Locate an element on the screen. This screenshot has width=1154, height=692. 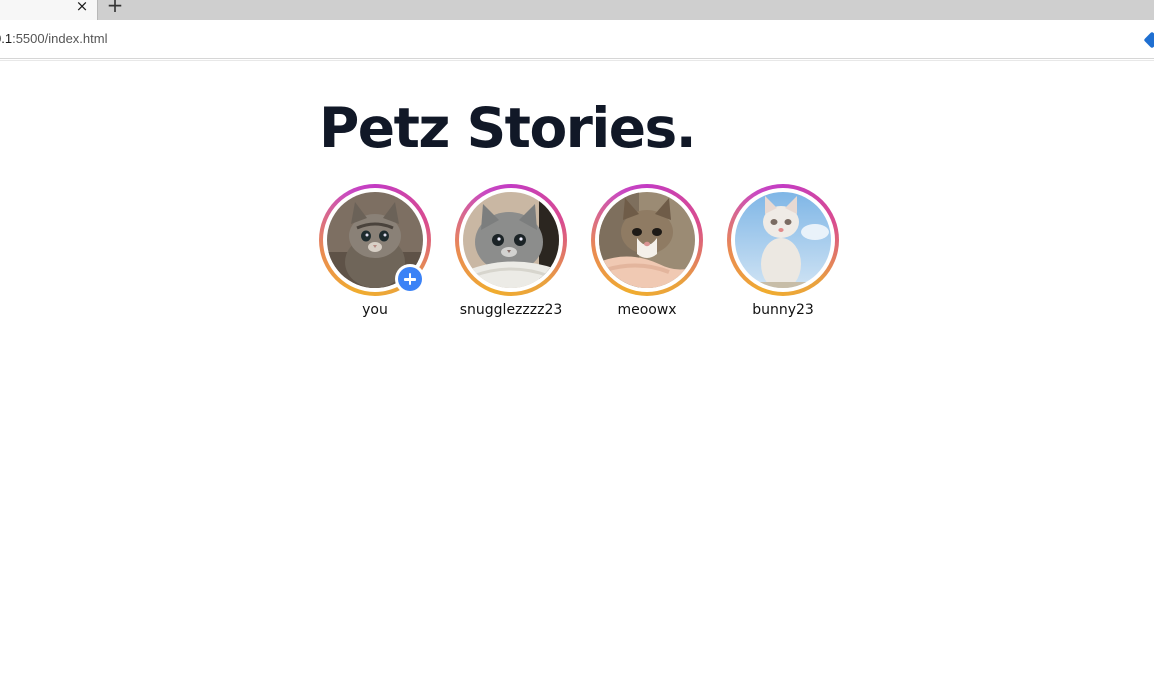
tab-strip: × + is located at coordinates (577, 10).